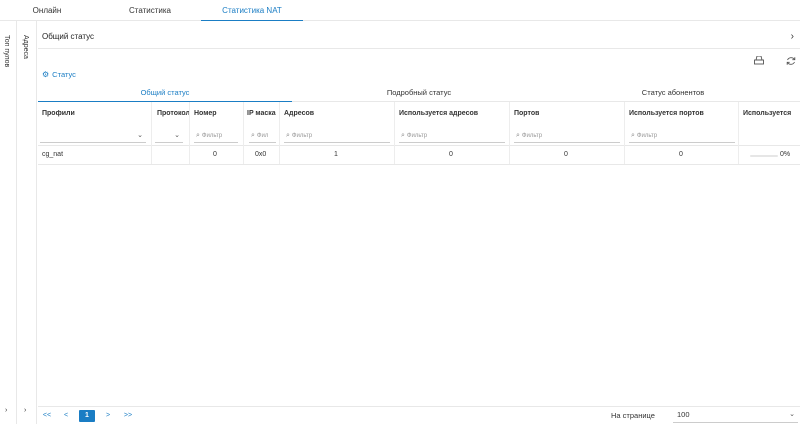 The width and height of the screenshot is (800, 424). I want to click on cell-used-ports: 0, so click(681, 154).